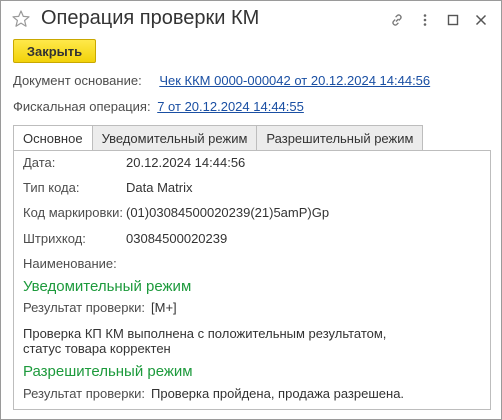 The height and width of the screenshot is (420, 502). Describe the element at coordinates (54, 51) in the screenshot. I see `close-form-button: Закрыть` at that location.